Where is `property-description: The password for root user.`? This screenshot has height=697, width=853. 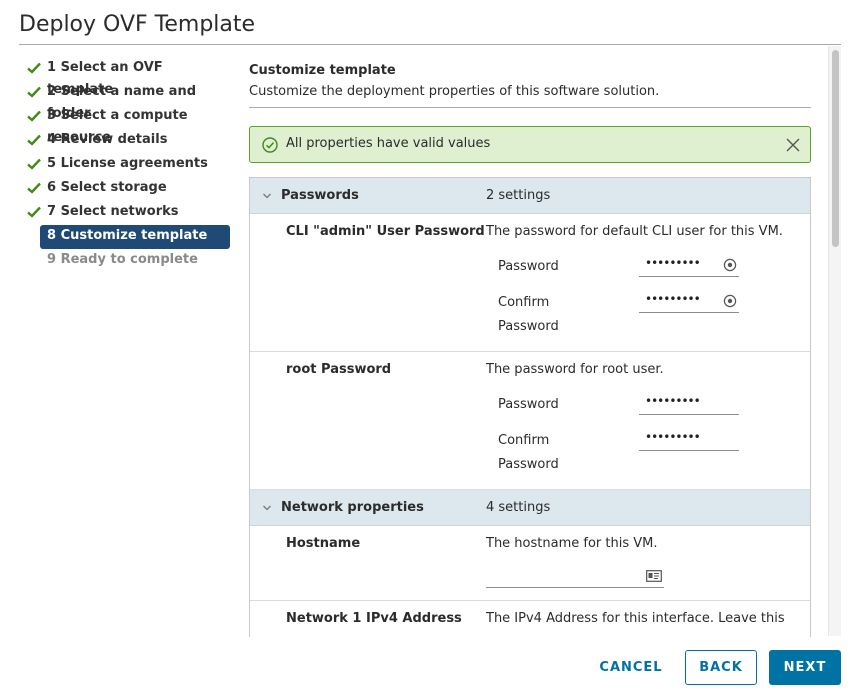 property-description: The password for root user. is located at coordinates (575, 369).